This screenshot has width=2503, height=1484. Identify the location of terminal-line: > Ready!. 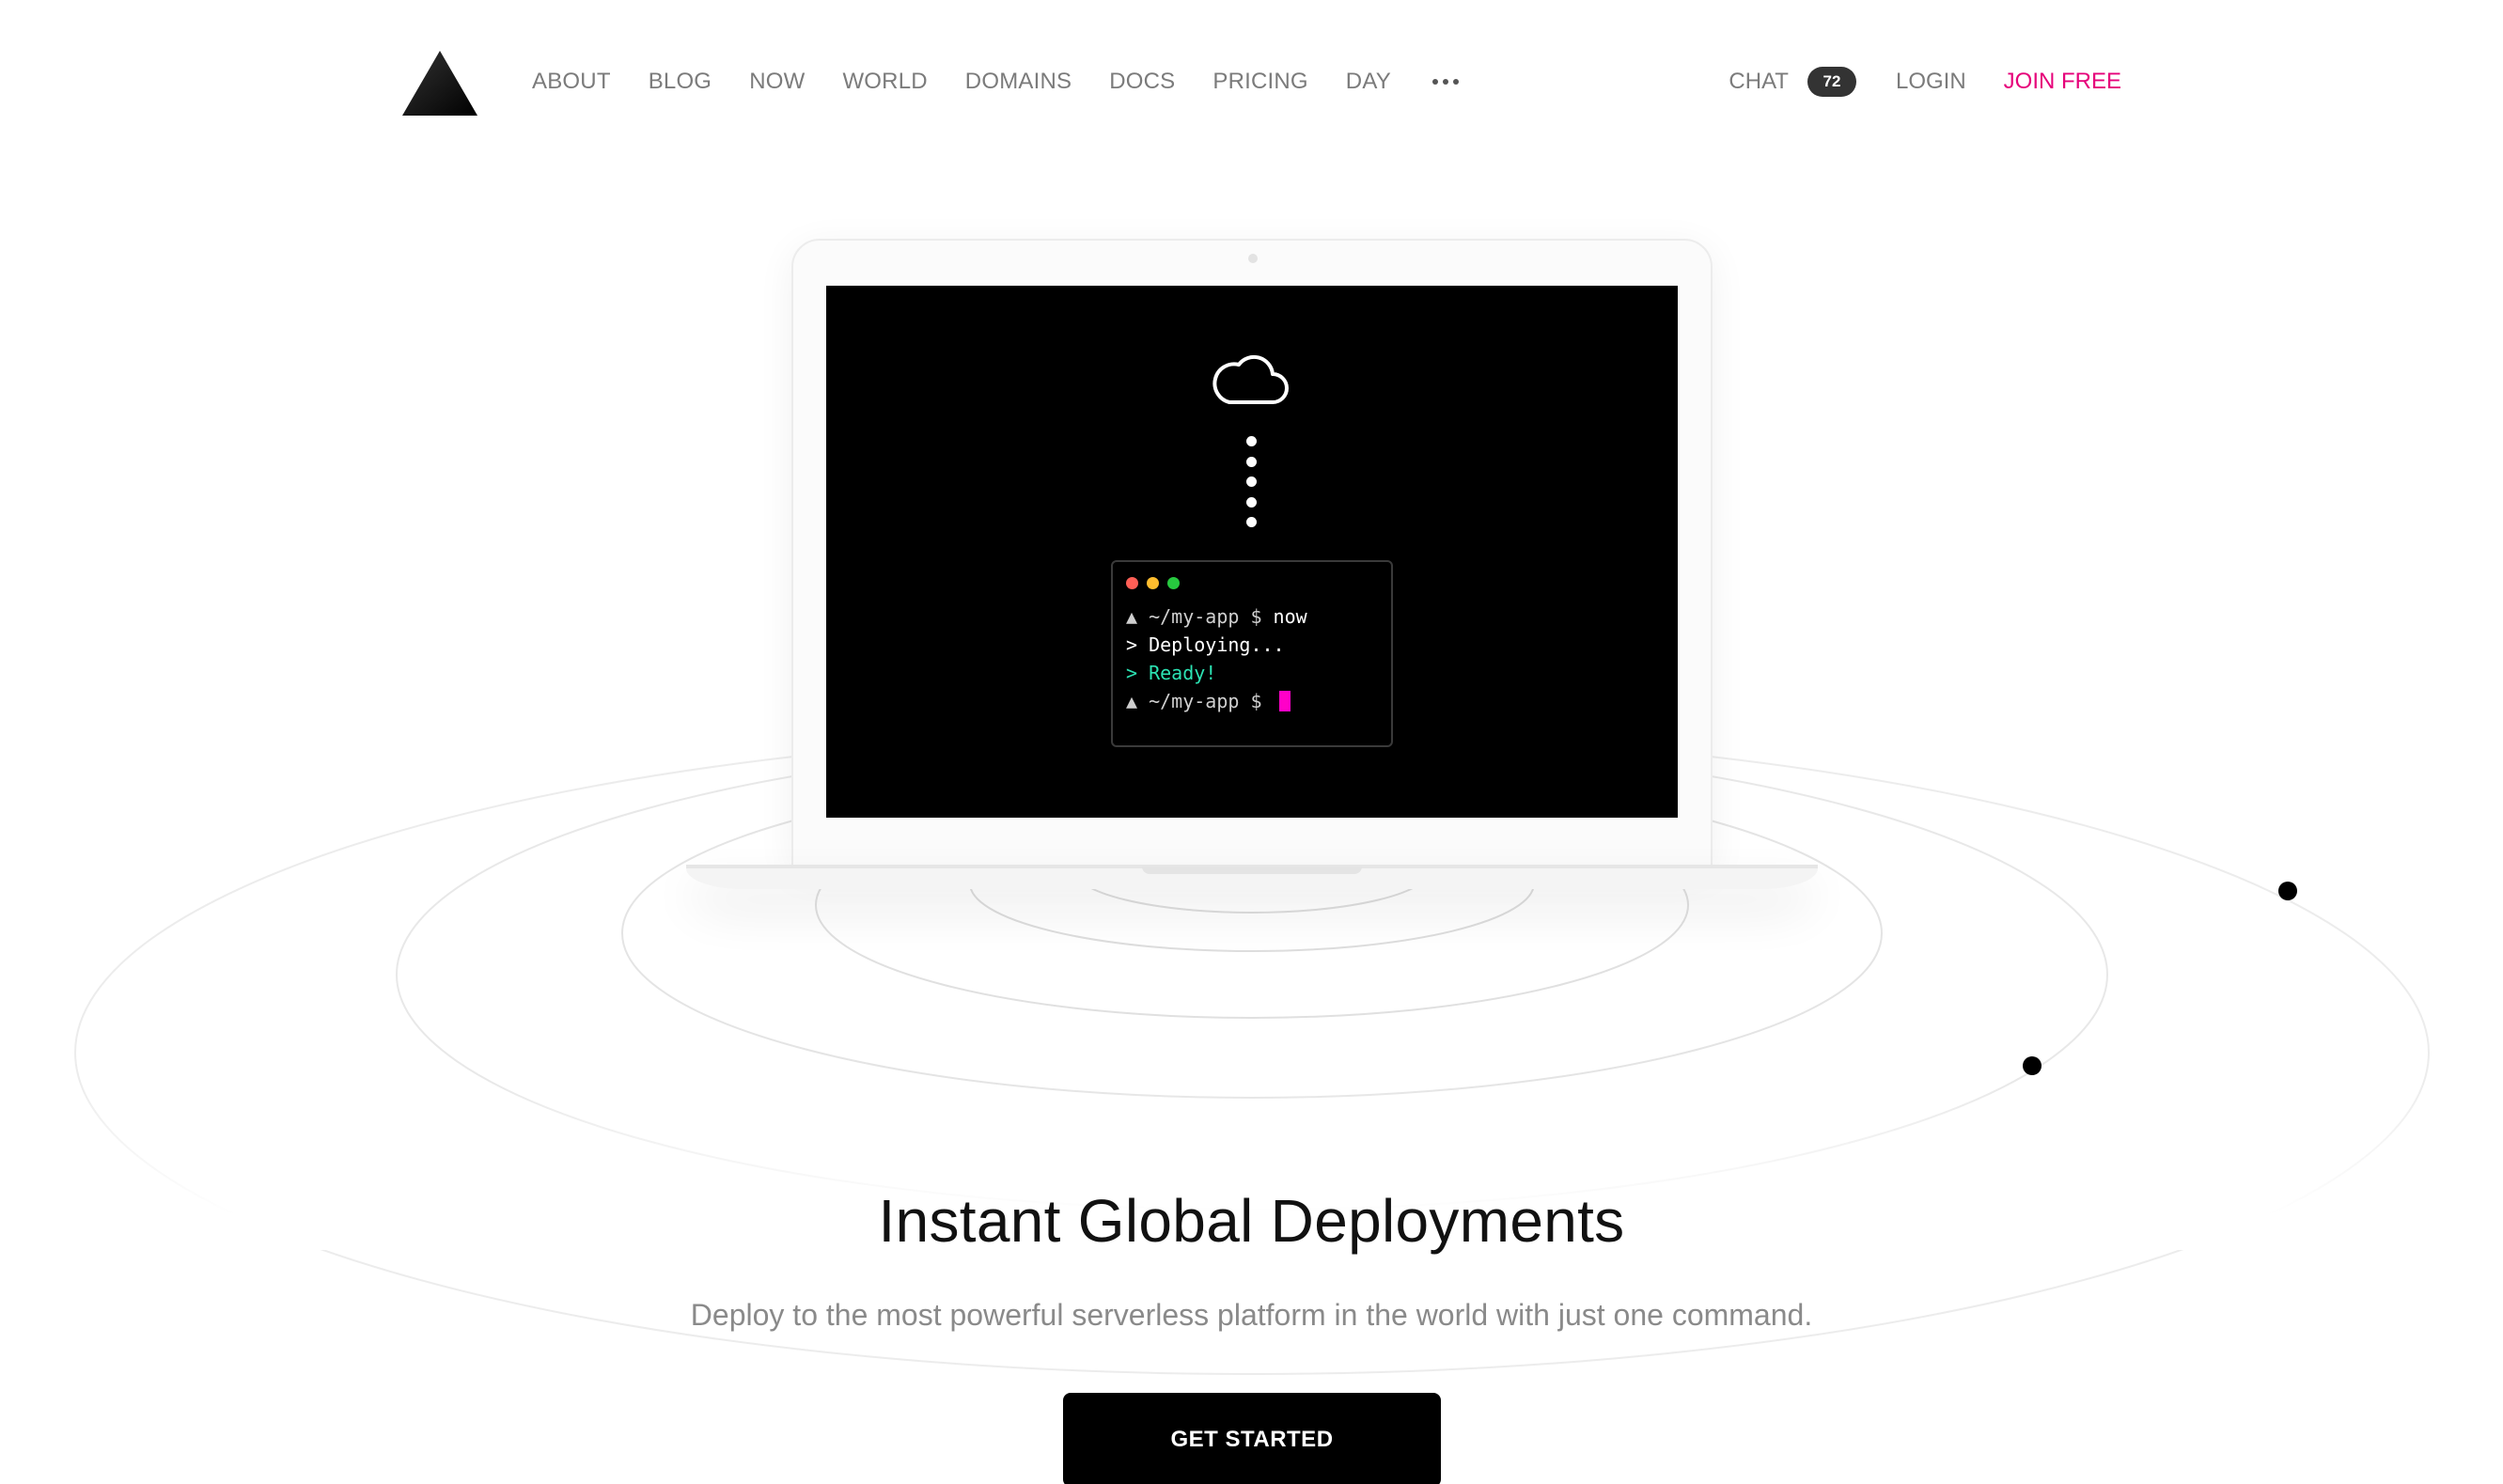
(1171, 673).